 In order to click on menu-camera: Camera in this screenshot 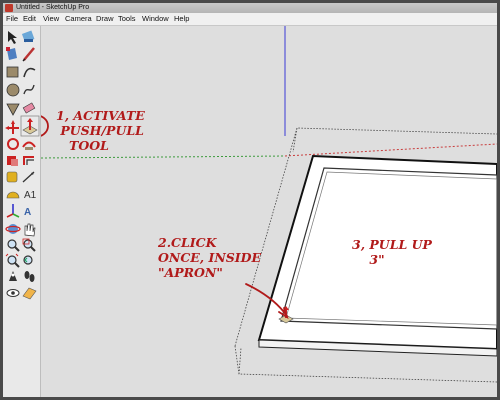, I will do `click(78, 19)`.